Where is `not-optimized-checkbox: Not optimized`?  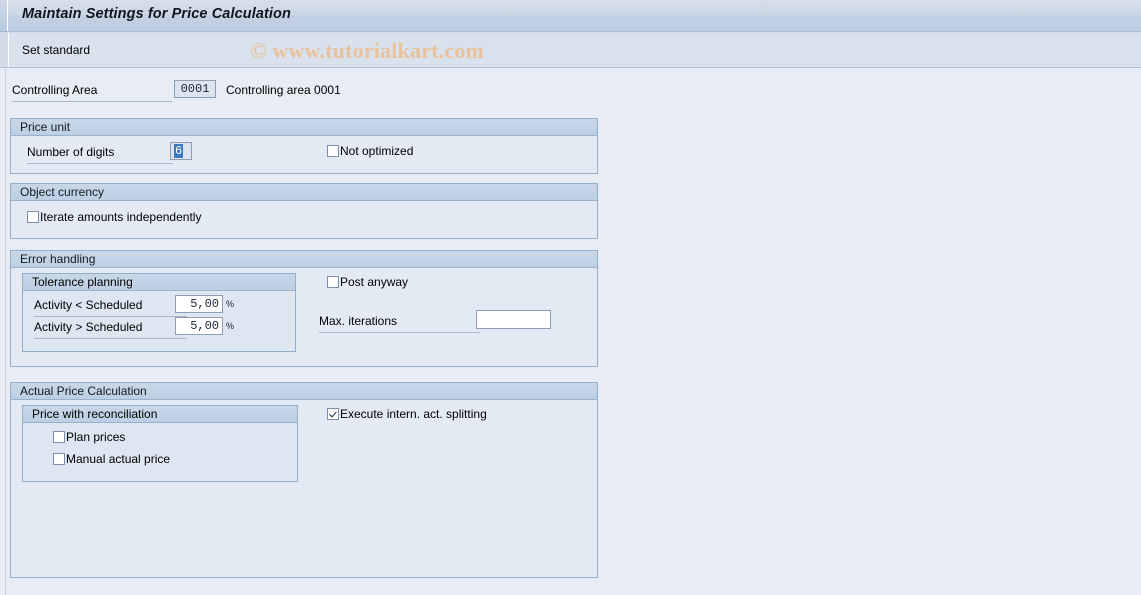 not-optimized-checkbox: Not optimized is located at coordinates (370, 151).